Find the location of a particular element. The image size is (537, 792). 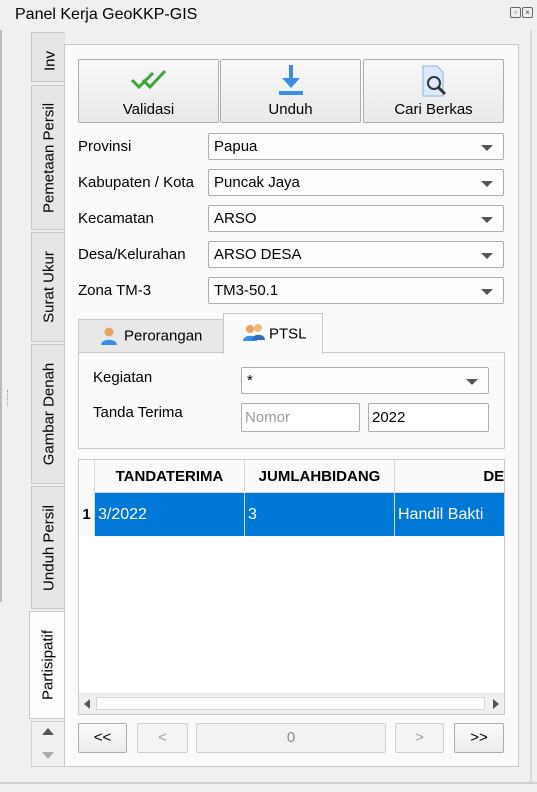

table-header: TANDATERIMA JUMLAHBIDANG DESA is located at coordinates (291, 476).